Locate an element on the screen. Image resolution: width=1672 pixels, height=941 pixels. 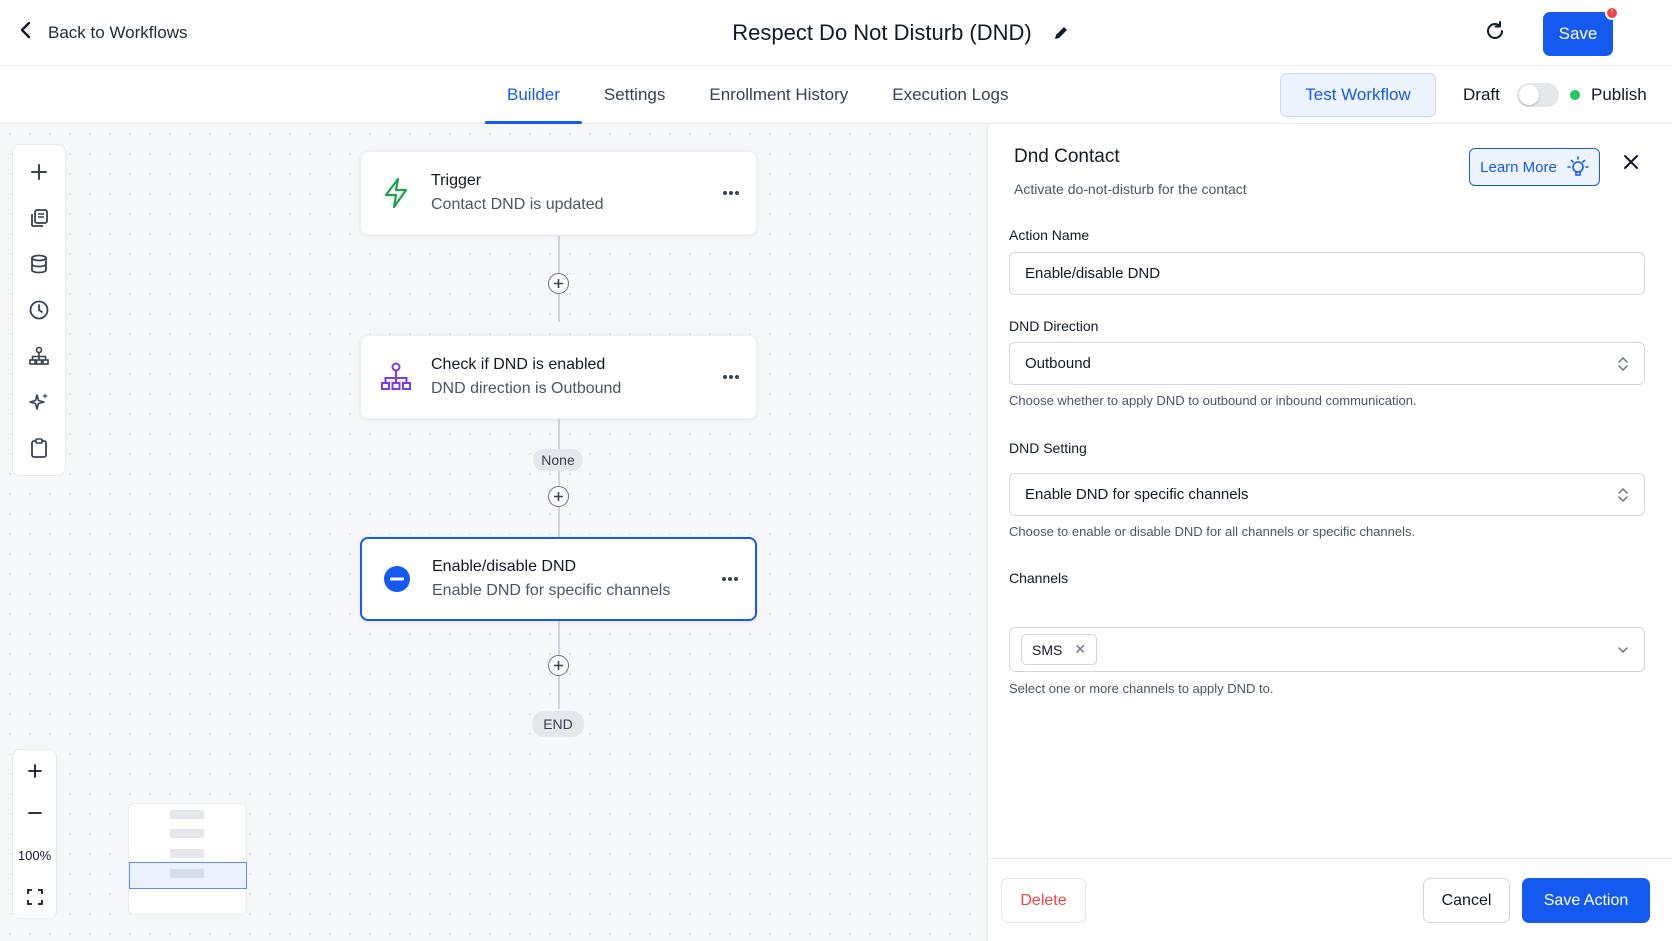
zoom-controls: 100% is located at coordinates (34, 834).